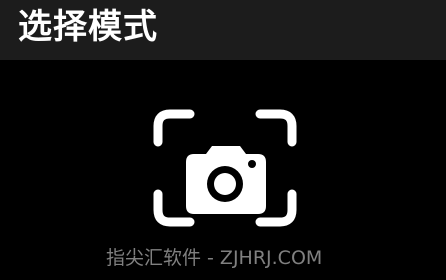 The height and width of the screenshot is (280, 446). I want to click on camera-scan-icon, so click(225, 168).